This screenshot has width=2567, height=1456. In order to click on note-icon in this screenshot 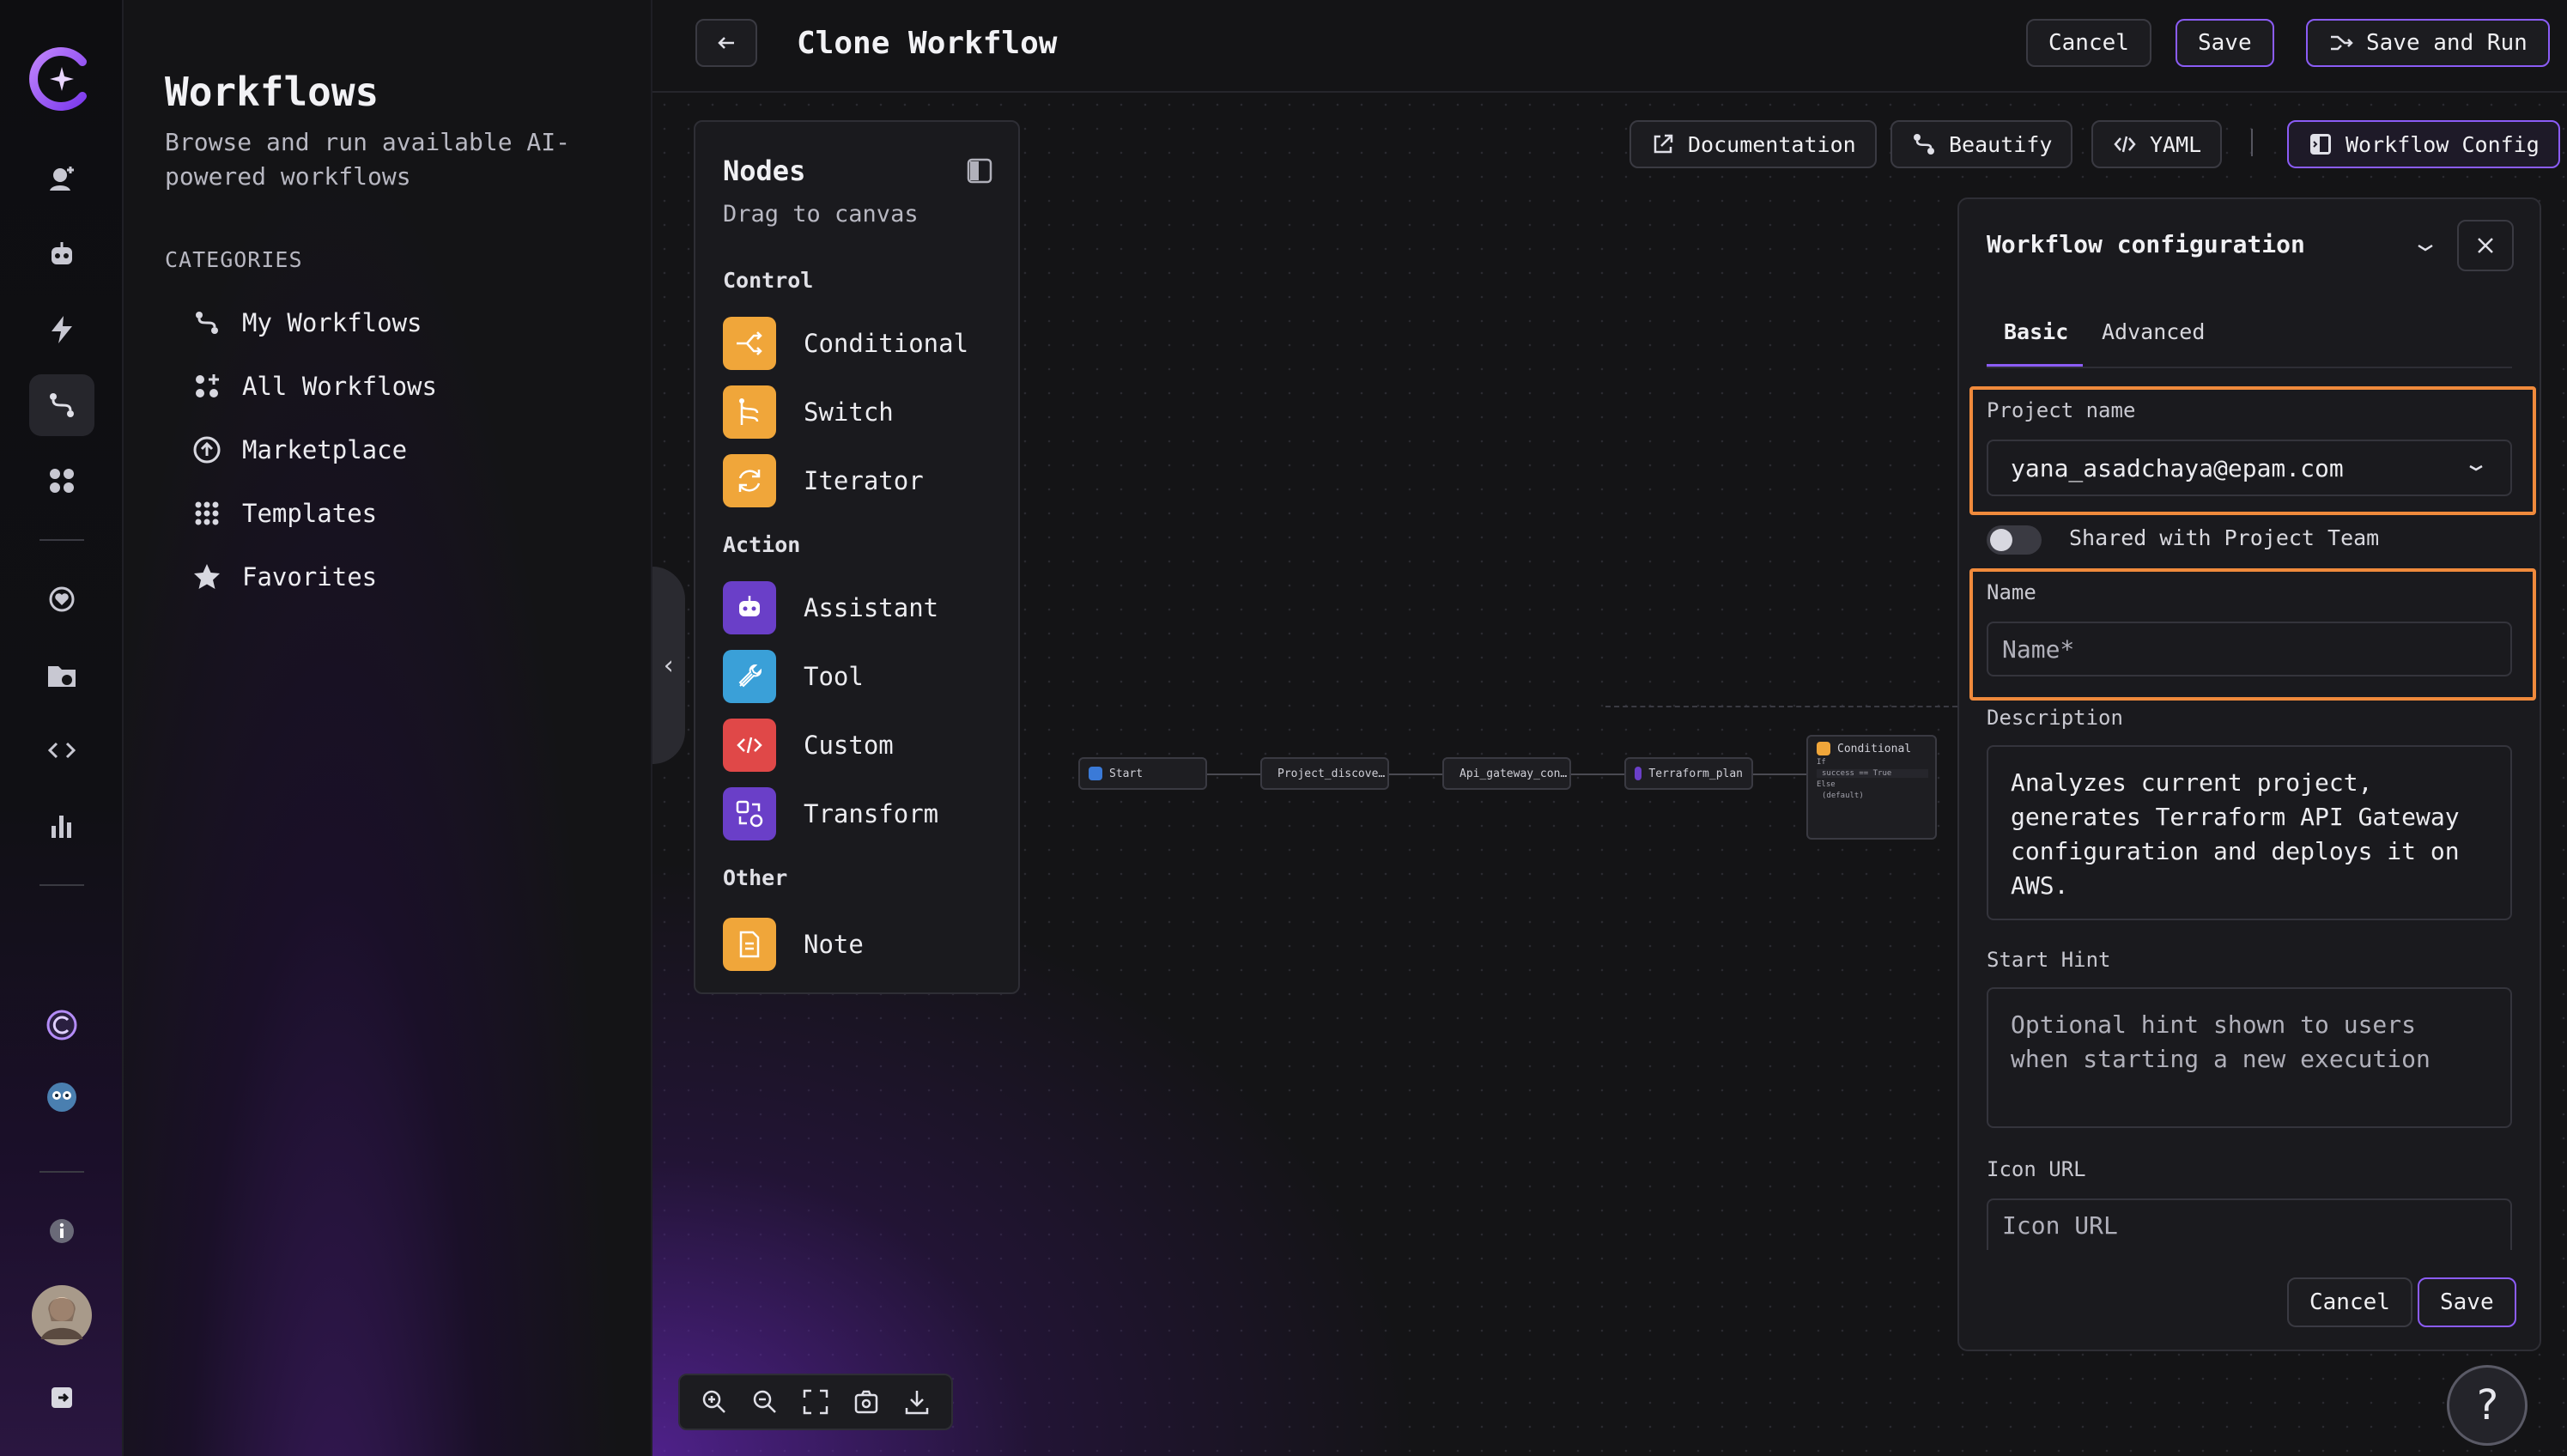, I will do `click(749, 944)`.